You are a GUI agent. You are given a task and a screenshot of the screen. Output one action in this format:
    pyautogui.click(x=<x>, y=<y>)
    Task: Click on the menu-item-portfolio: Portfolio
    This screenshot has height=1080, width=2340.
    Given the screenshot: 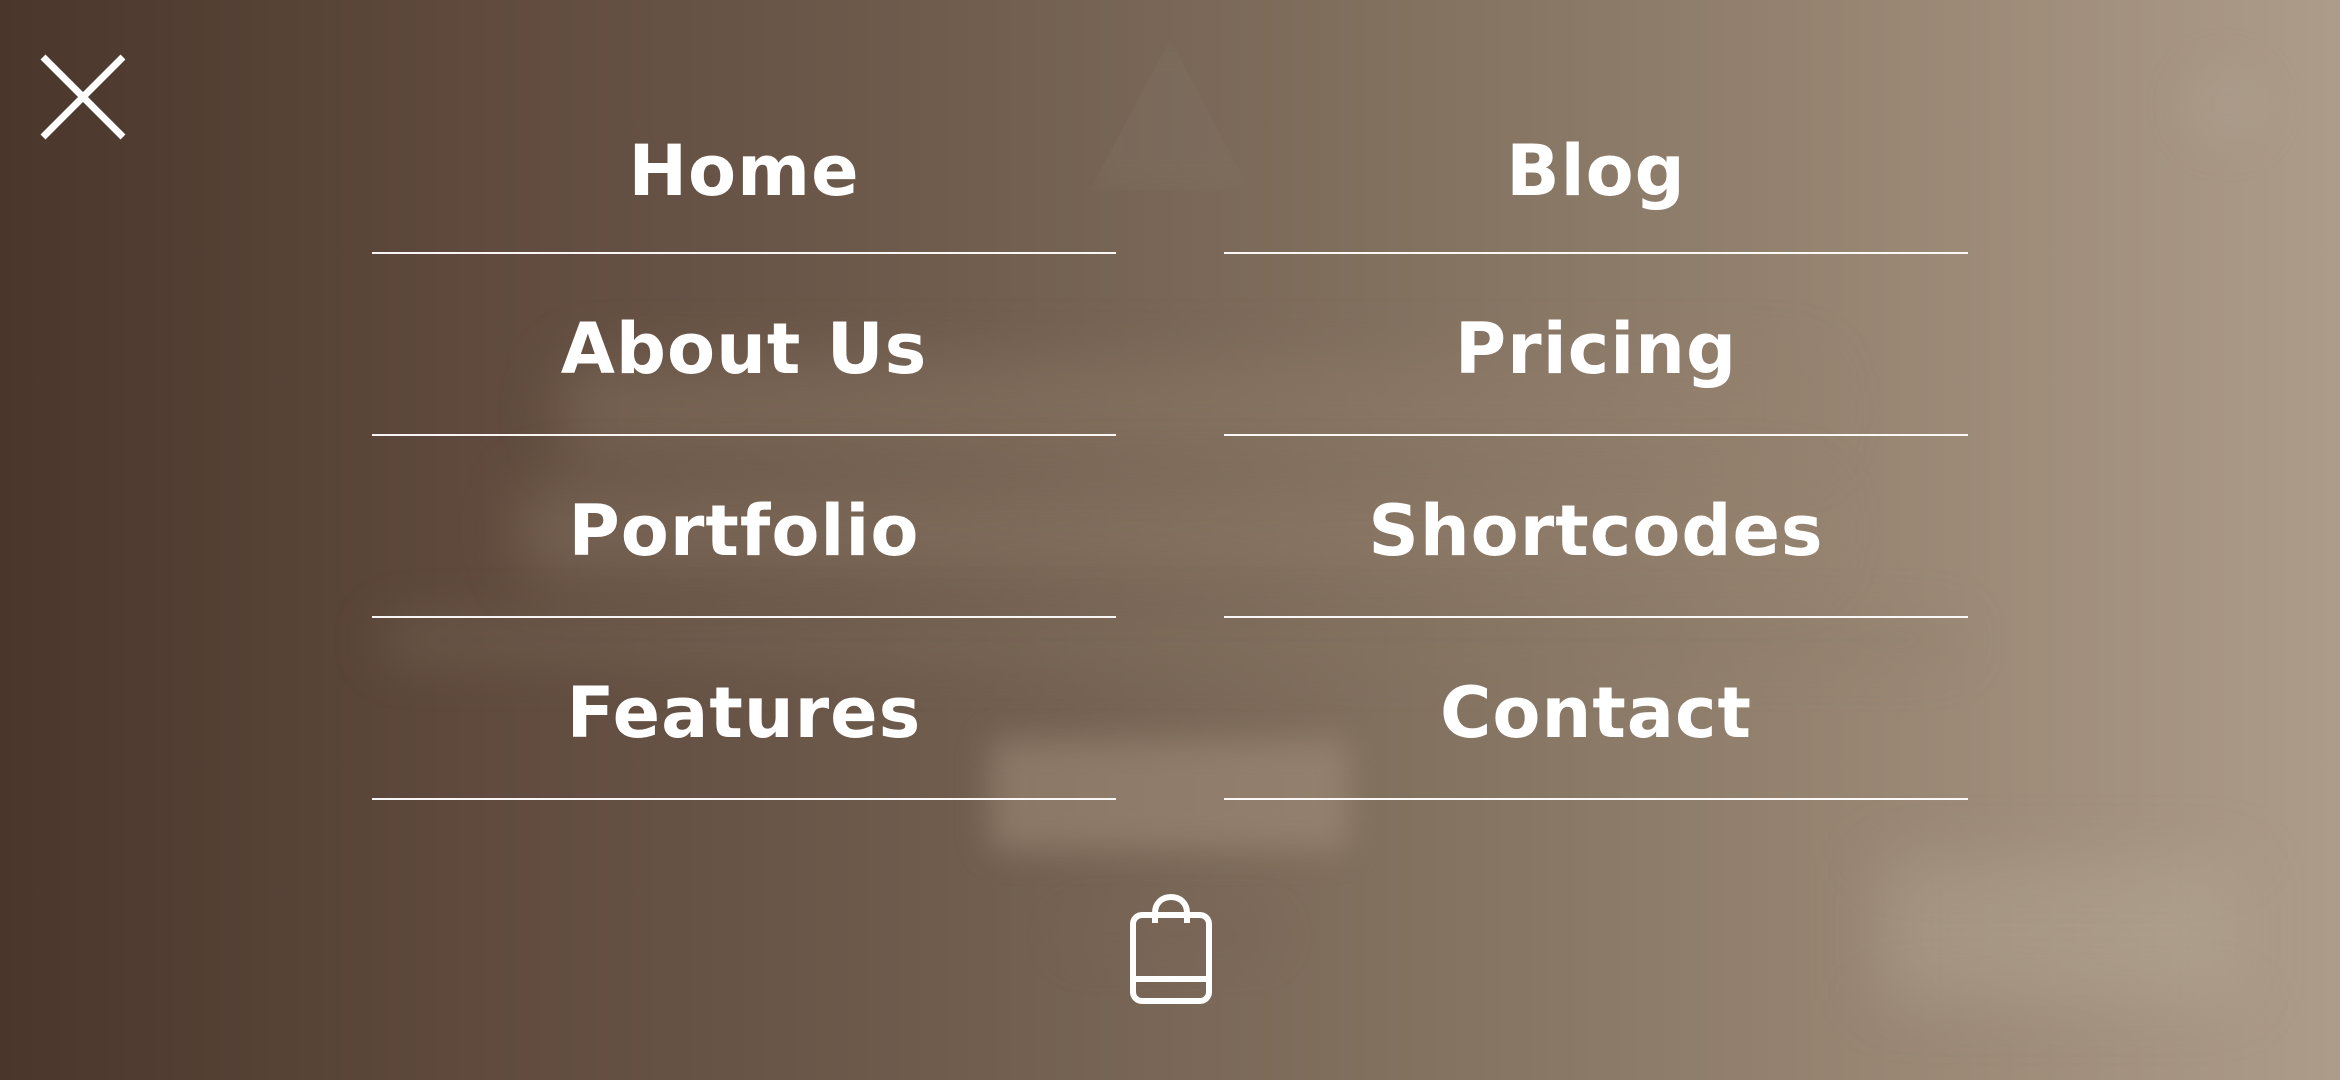 What is the action you would take?
    pyautogui.click(x=744, y=527)
    